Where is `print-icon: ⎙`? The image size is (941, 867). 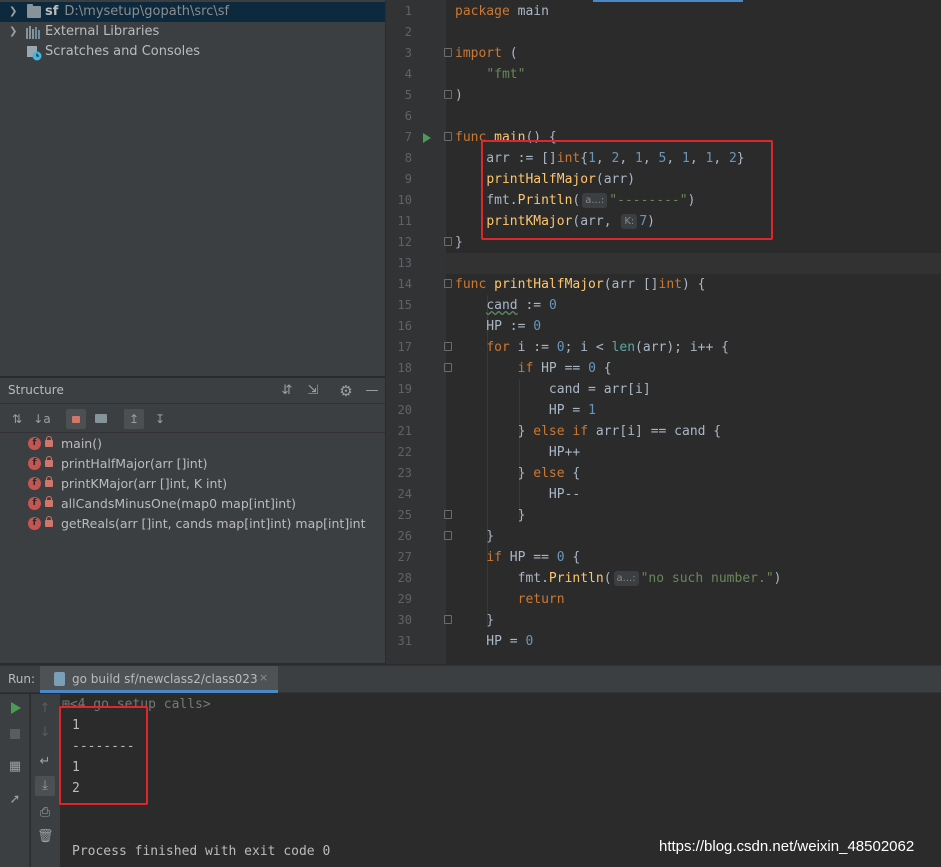 print-icon: ⎙ is located at coordinates (45, 813).